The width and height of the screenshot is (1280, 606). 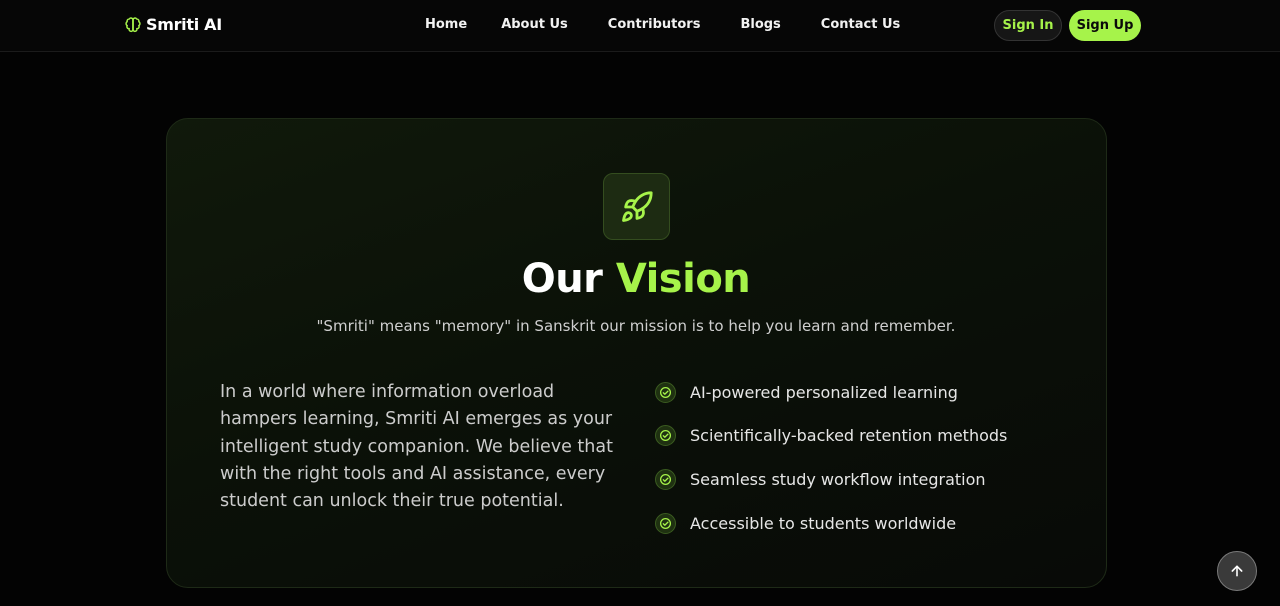 What do you see at coordinates (683, 279) in the screenshot?
I see `vision-title-accent: Vision` at bounding box center [683, 279].